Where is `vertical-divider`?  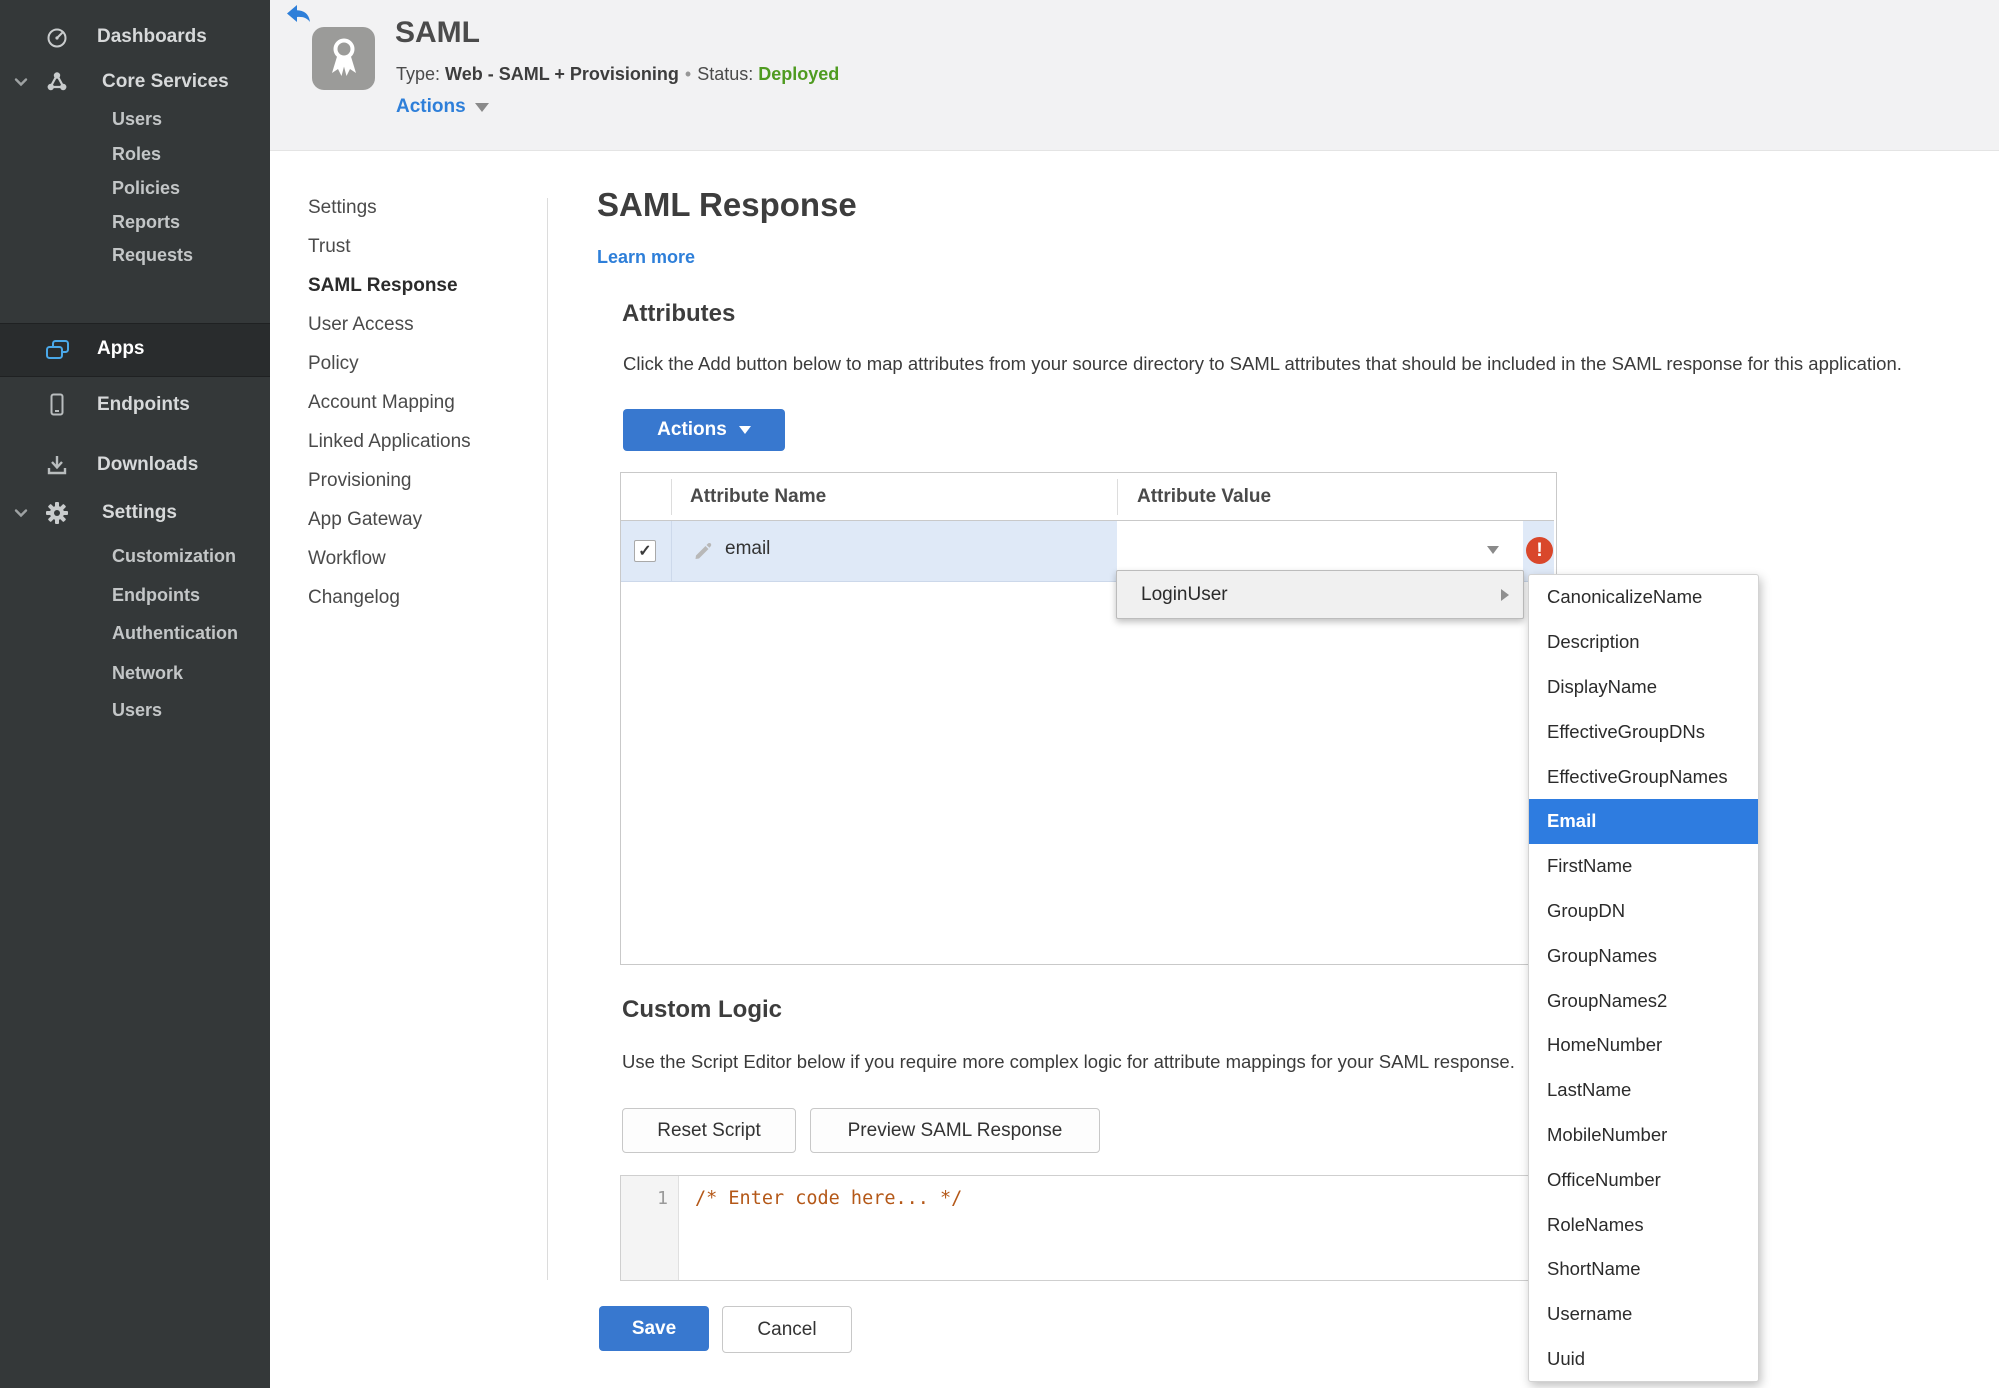 vertical-divider is located at coordinates (547, 739).